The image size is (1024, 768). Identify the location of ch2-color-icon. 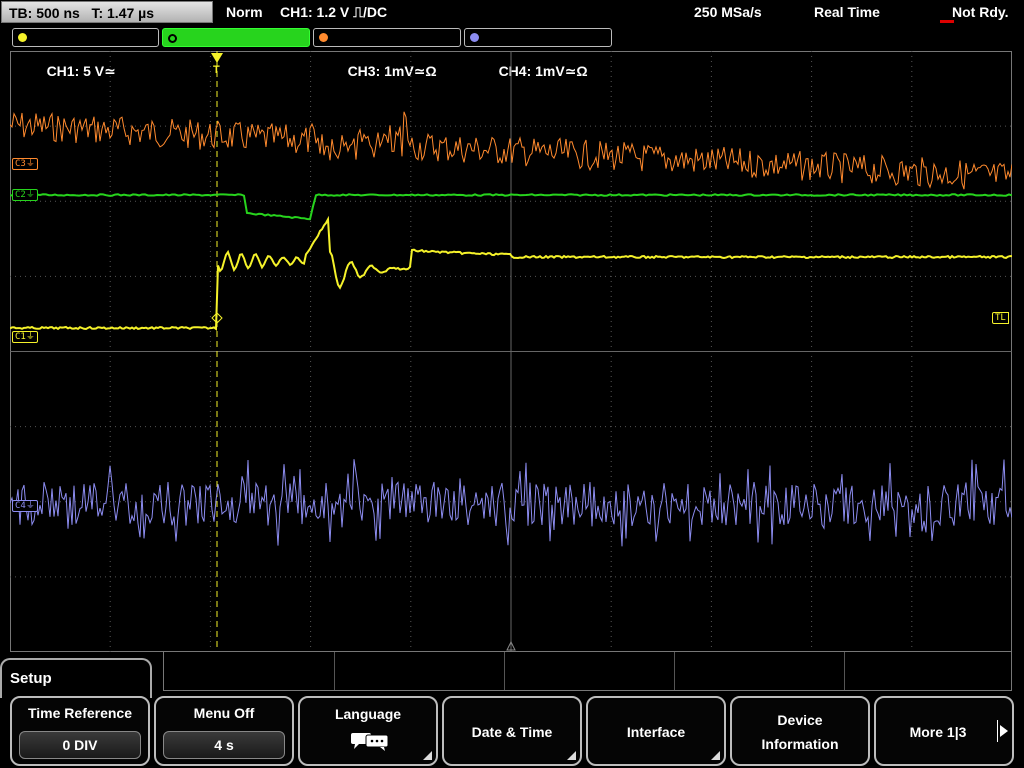
(172, 38).